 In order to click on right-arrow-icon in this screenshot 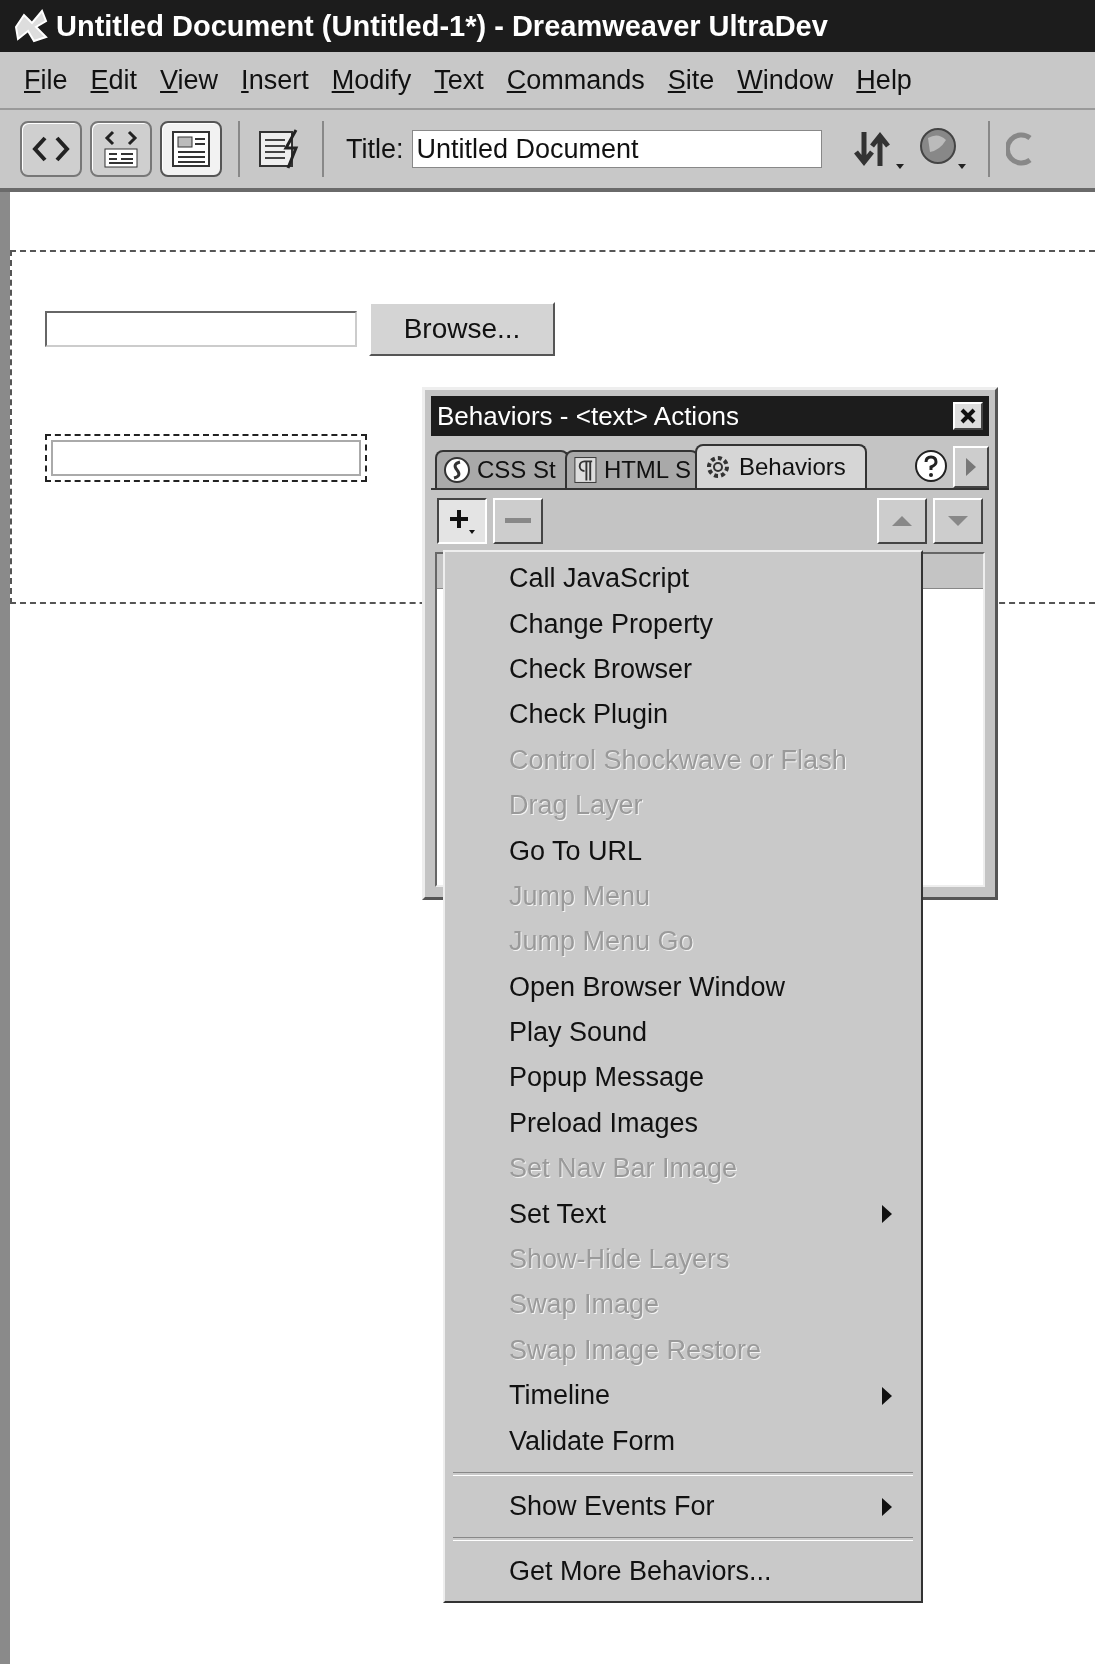, I will do `click(971, 467)`.